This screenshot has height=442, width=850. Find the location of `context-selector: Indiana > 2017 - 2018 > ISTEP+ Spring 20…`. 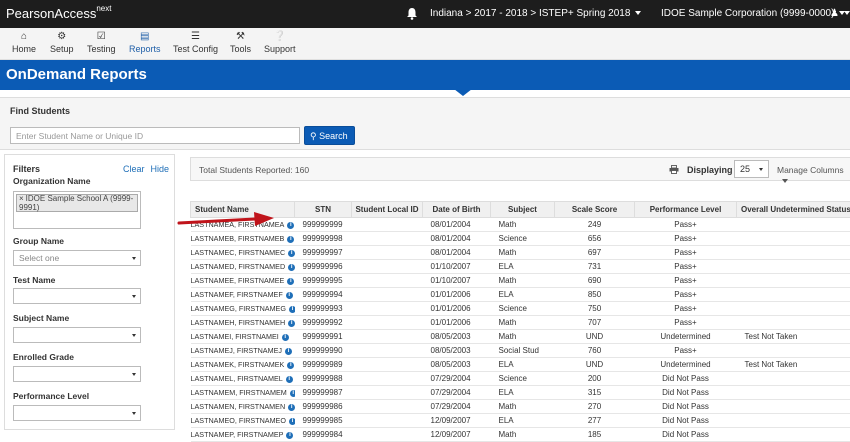

context-selector: Indiana > 2017 - 2018 > ISTEP+ Spring 20… is located at coordinates (535, 13).